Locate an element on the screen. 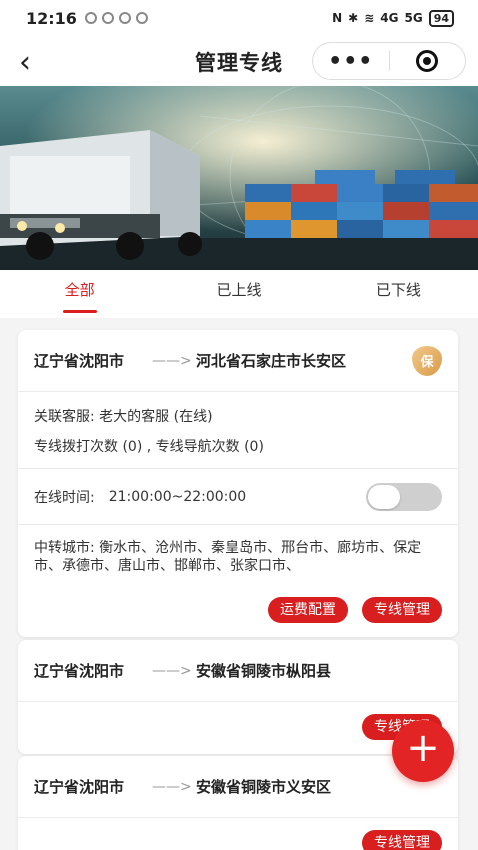 This screenshot has height=850, width=478. status-indicators: N ✱ ≋ 4G 5G 94 is located at coordinates (393, 18).